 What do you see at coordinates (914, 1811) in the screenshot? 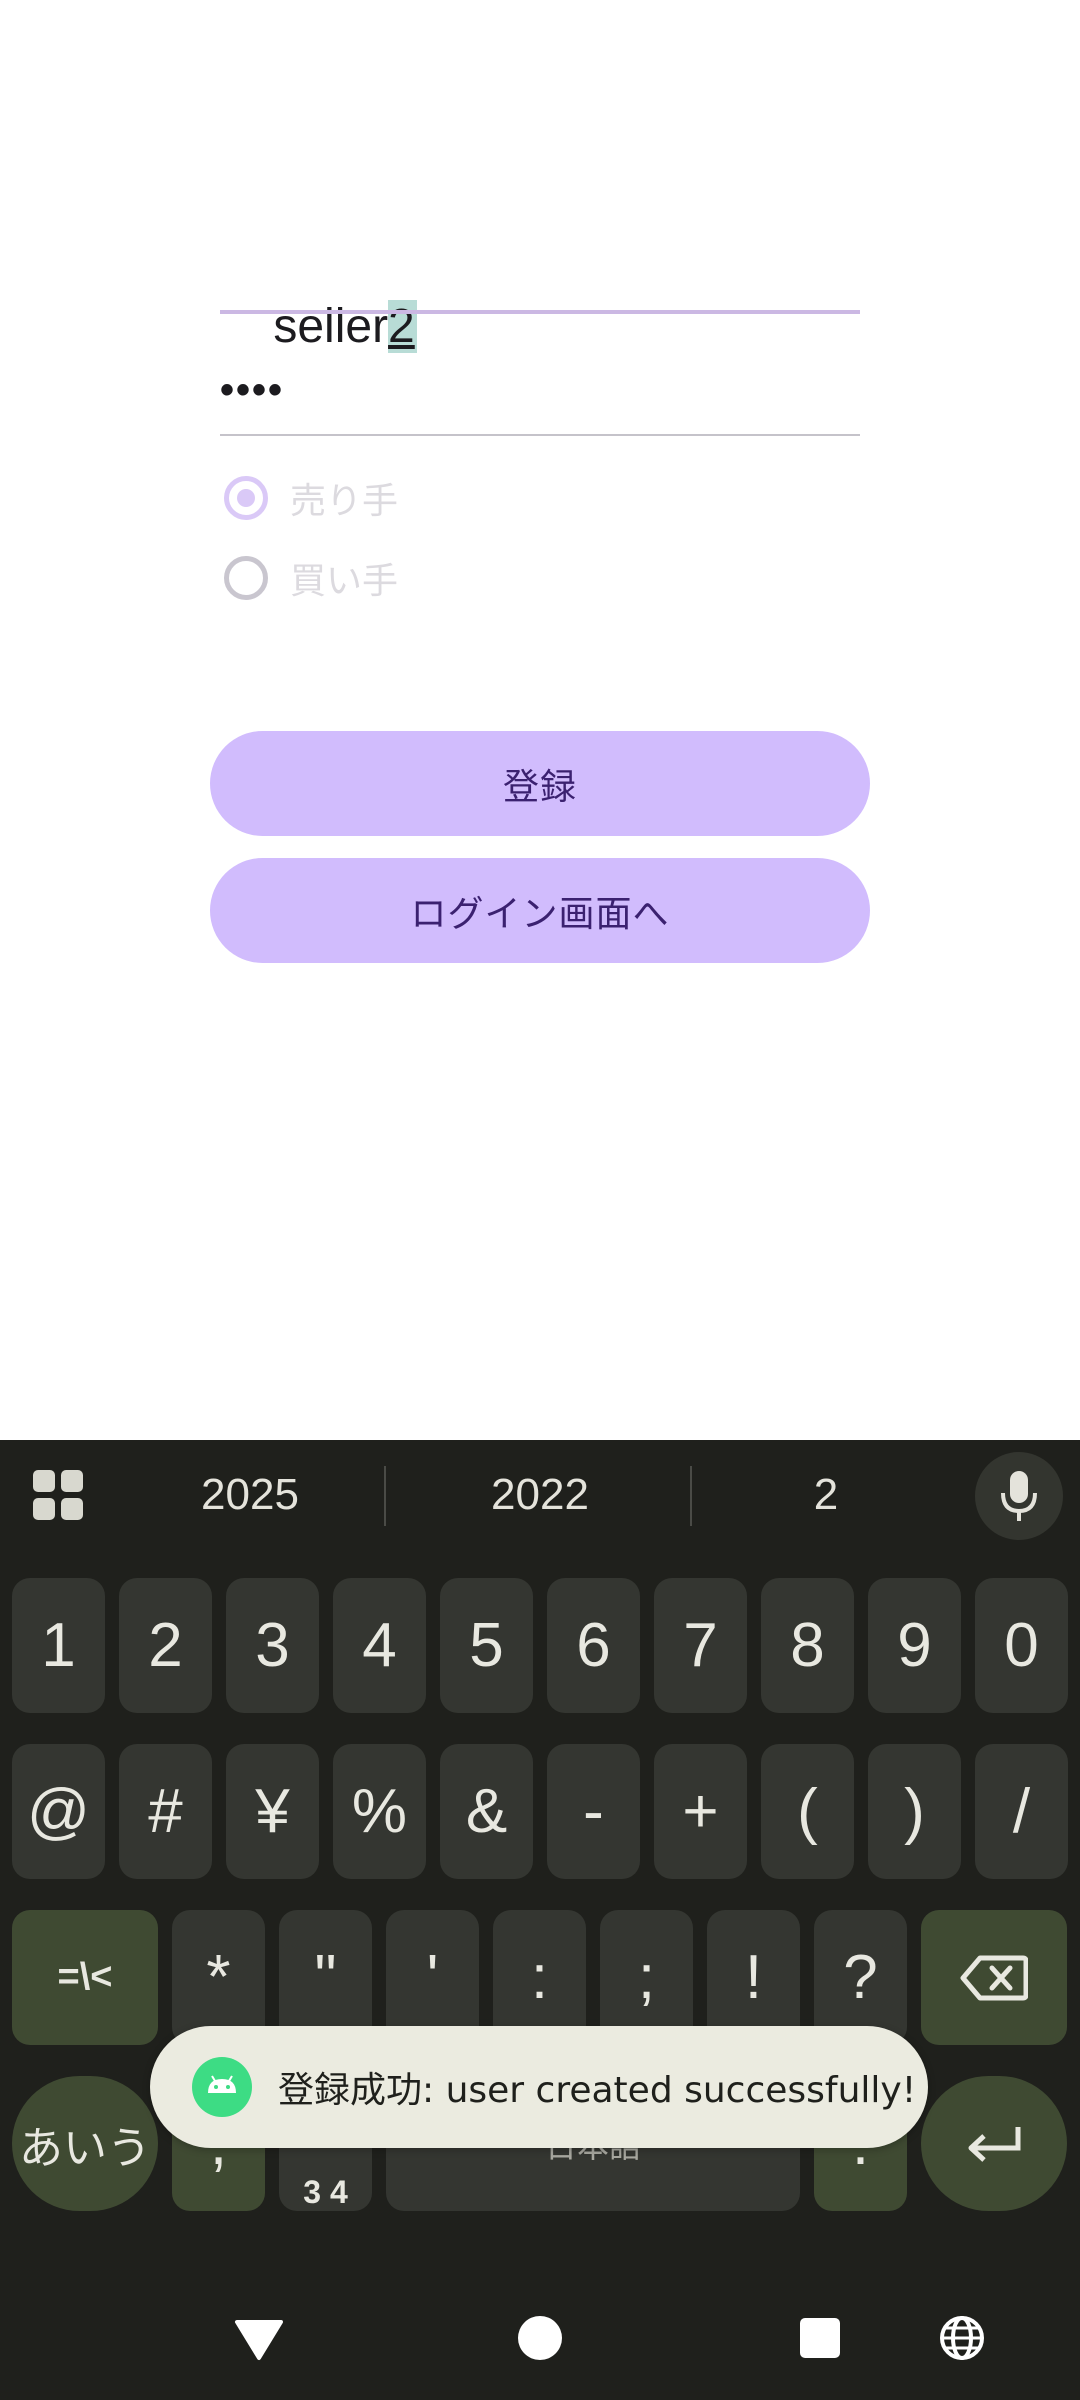
I see `key: )` at bounding box center [914, 1811].